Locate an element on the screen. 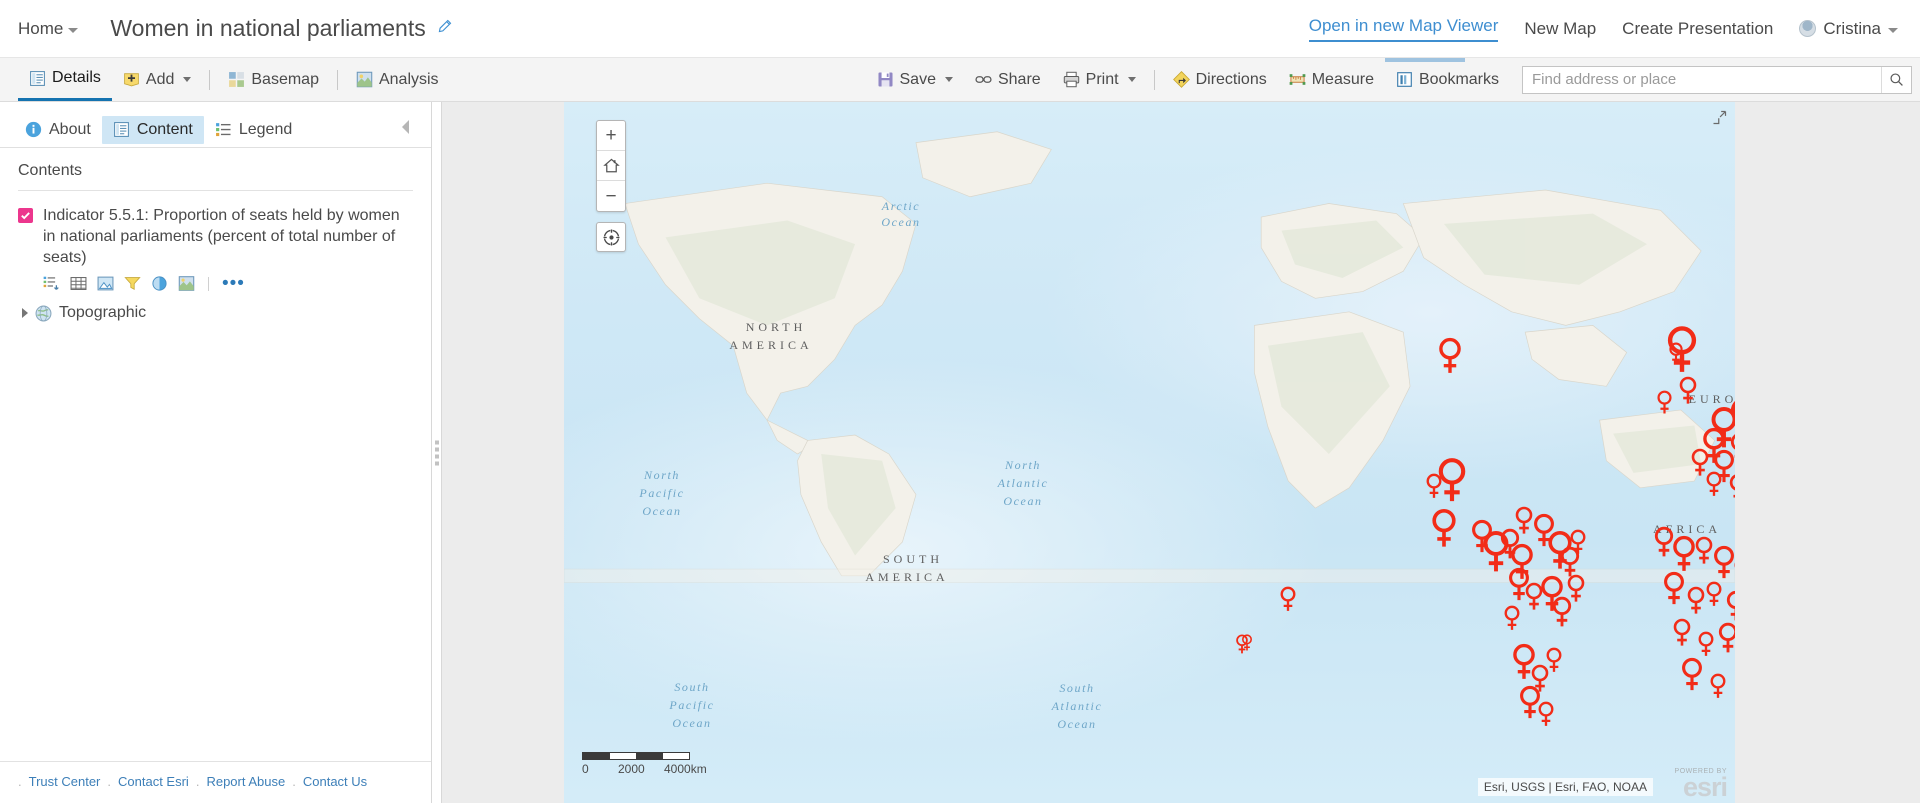 This screenshot has height=803, width=1920. home-menu: Home is located at coordinates (48, 29).